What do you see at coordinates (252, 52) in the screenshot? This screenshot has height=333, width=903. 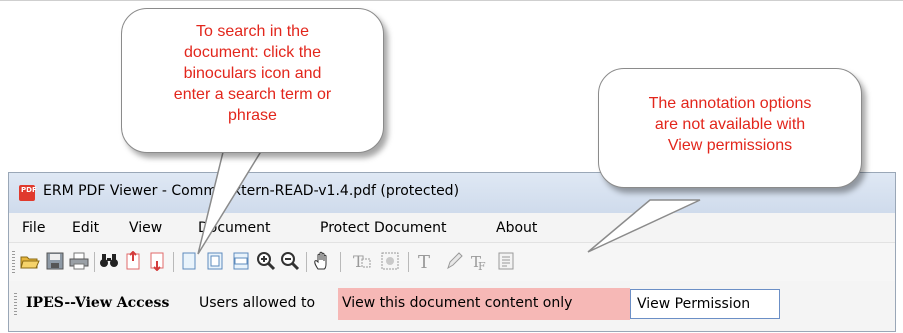 I see `search-callout-line-2: document: click the` at bounding box center [252, 52].